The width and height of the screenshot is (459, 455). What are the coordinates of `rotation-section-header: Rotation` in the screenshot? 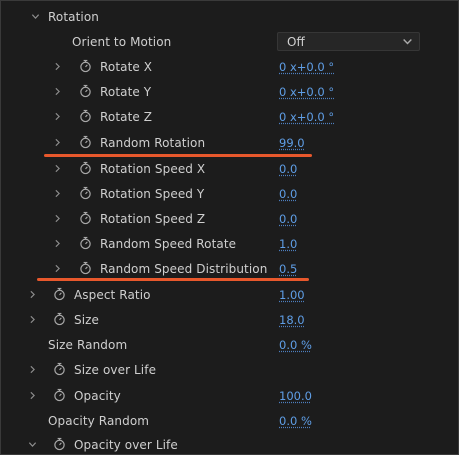 It's located at (229, 16).